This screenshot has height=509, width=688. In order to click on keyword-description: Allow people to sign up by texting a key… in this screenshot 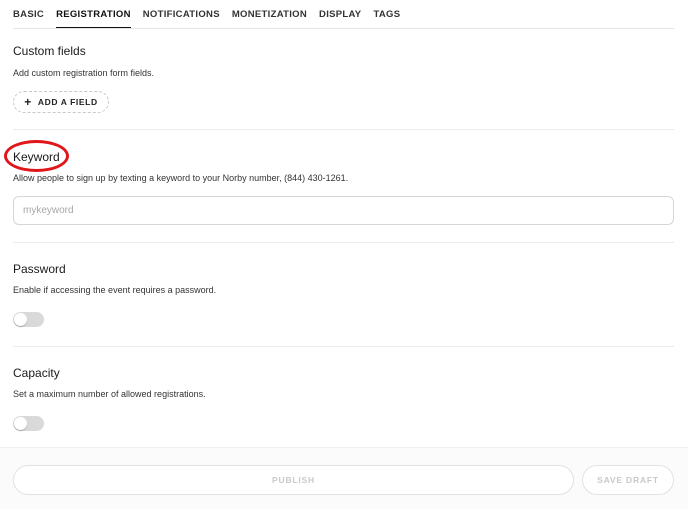, I will do `click(181, 178)`.